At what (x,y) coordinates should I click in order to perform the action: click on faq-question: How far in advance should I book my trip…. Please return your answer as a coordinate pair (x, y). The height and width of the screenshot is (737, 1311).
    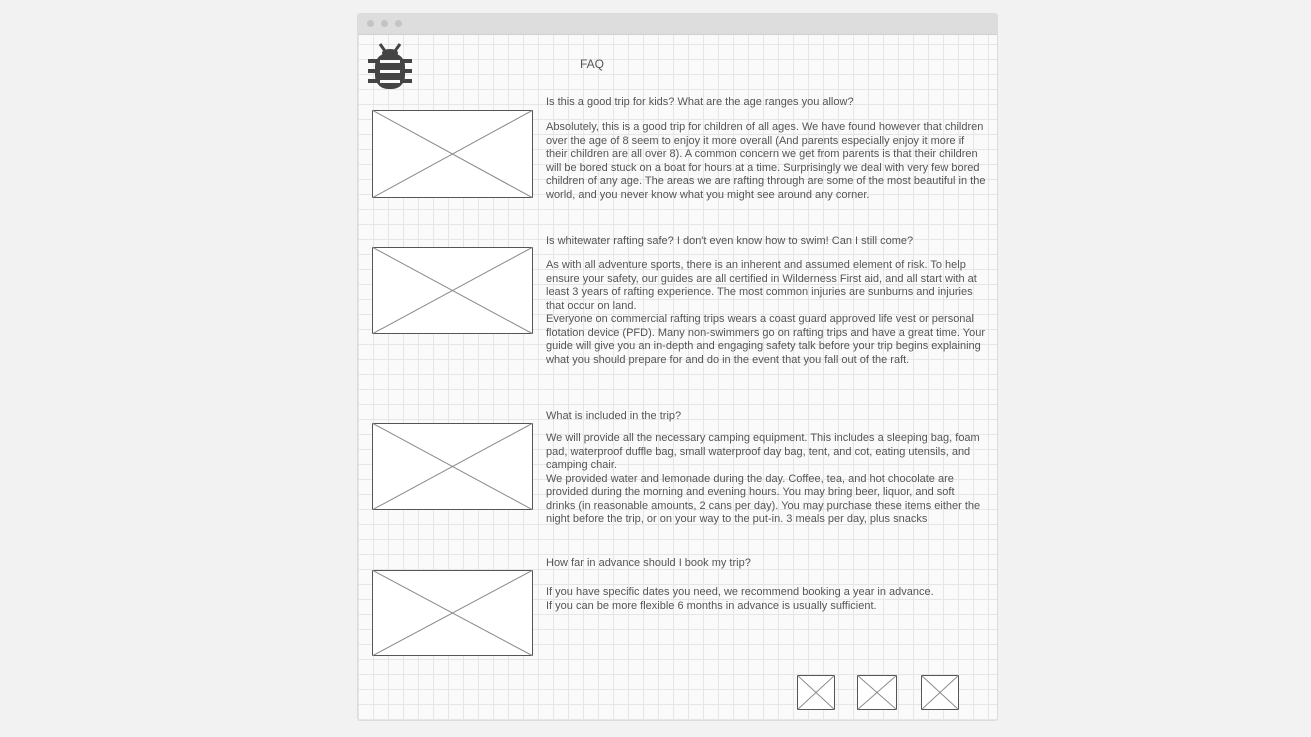
    Looking at the image, I should click on (648, 563).